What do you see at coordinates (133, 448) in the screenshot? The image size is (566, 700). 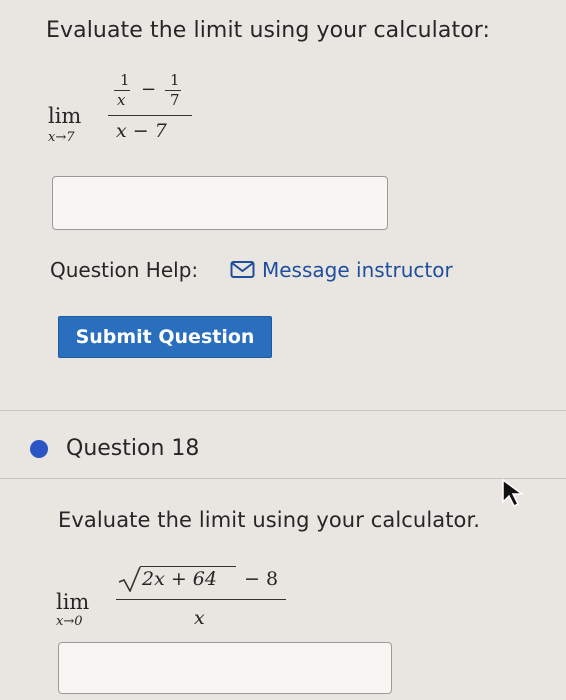 I see `question-title: Question 18` at bounding box center [133, 448].